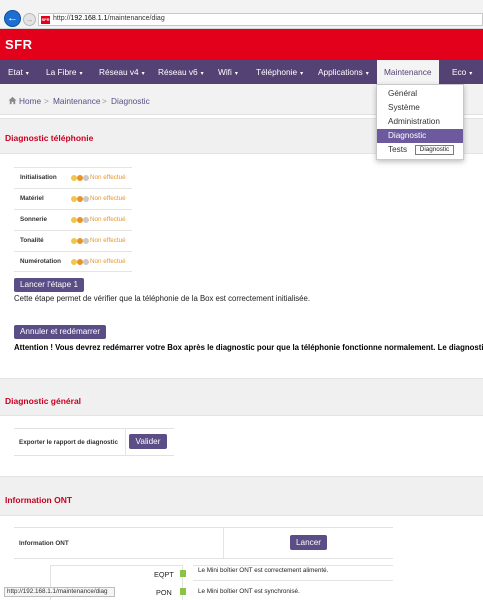 The image size is (483, 600). What do you see at coordinates (38, 177) in the screenshot?
I see `row-label: Initialisation` at bounding box center [38, 177].